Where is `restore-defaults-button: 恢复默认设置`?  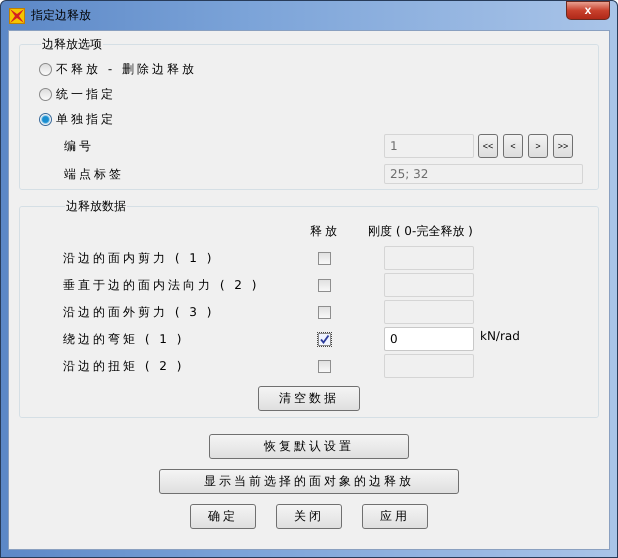
restore-defaults-button: 恢复默认设置 is located at coordinates (309, 446).